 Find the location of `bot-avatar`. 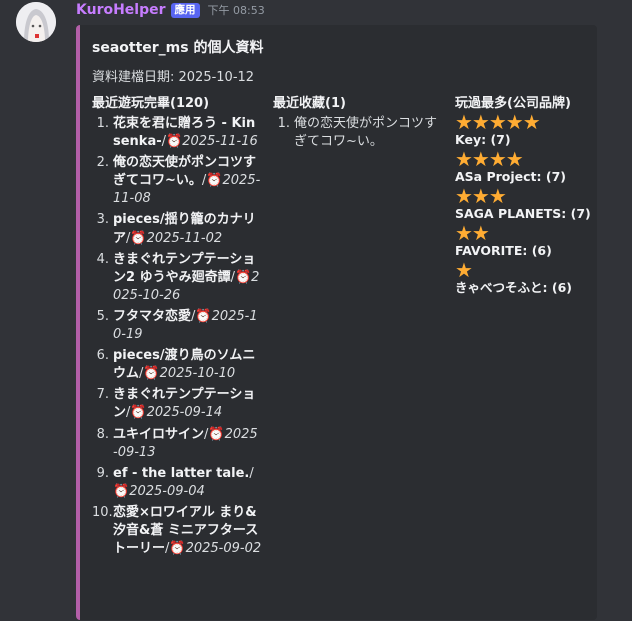

bot-avatar is located at coordinates (36, 22).